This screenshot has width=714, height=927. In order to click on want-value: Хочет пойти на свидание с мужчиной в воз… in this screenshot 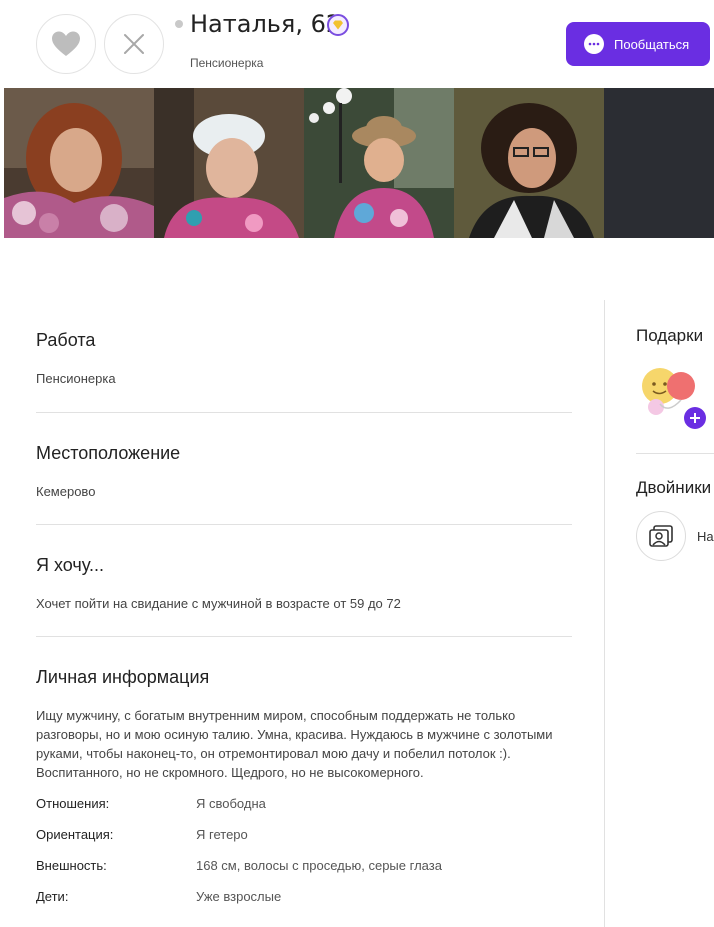, I will do `click(218, 603)`.